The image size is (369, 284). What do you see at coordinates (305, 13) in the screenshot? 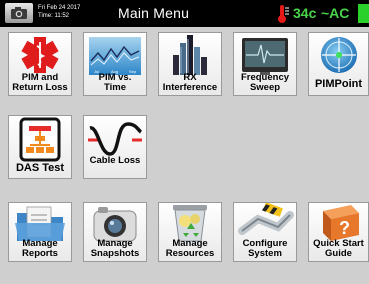
I see `temperature-readout: 34c` at bounding box center [305, 13].